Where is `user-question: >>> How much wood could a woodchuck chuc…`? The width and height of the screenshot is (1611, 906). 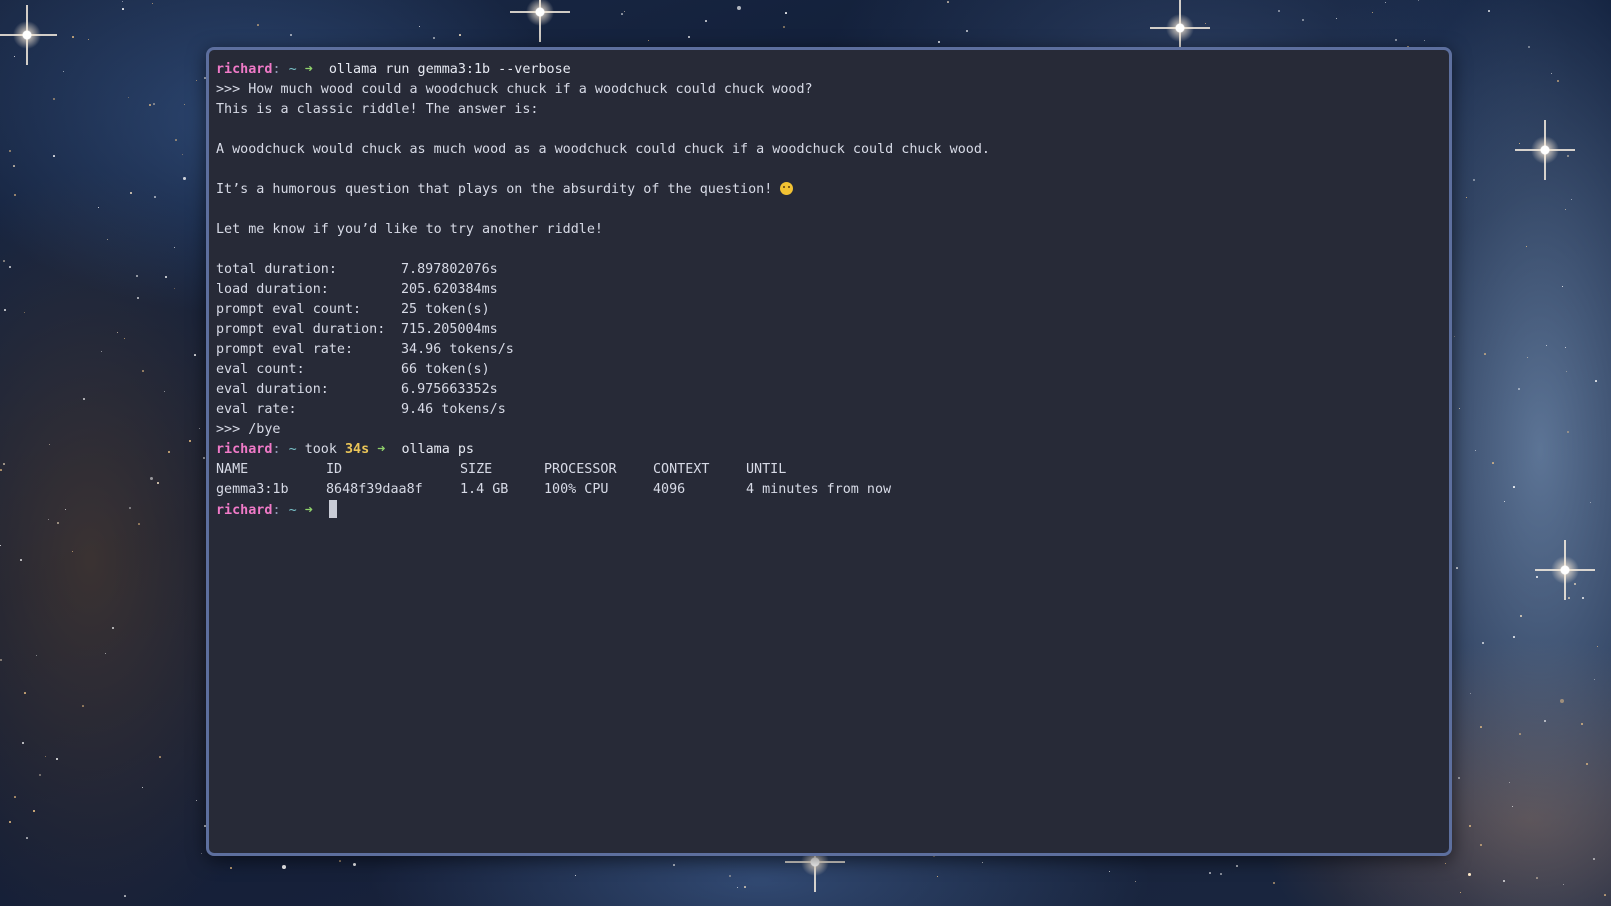
user-question: >>> How much wood could a woodchuck chuc… is located at coordinates (514, 89).